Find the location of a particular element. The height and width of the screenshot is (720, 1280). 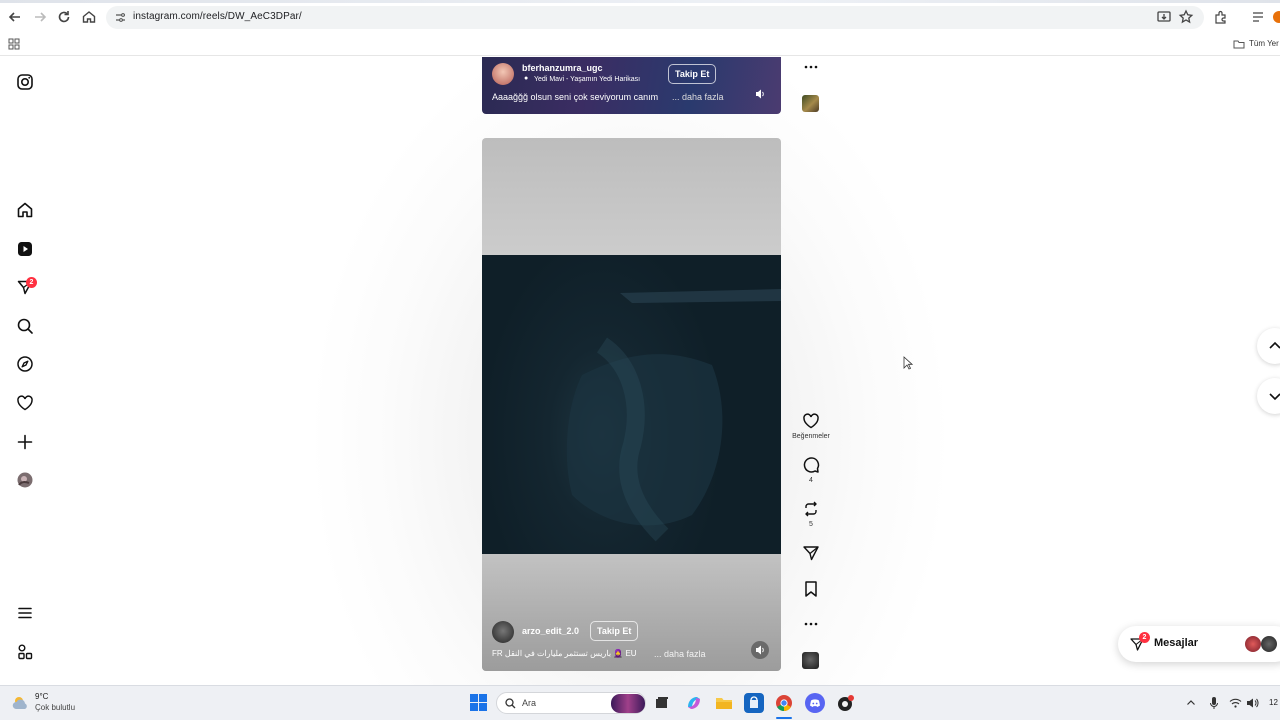

microphone-icon is located at coordinates (1214, 703).